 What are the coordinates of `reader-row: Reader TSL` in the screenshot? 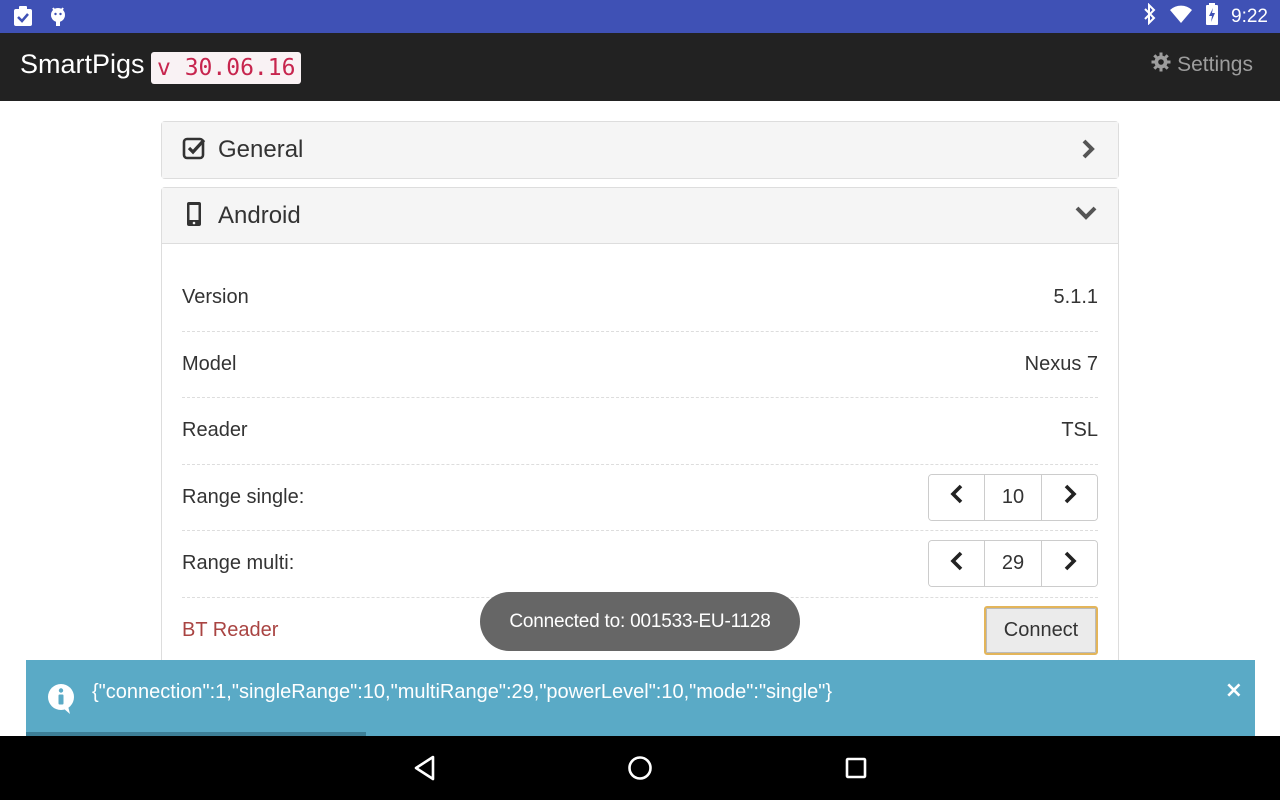 It's located at (640, 431).